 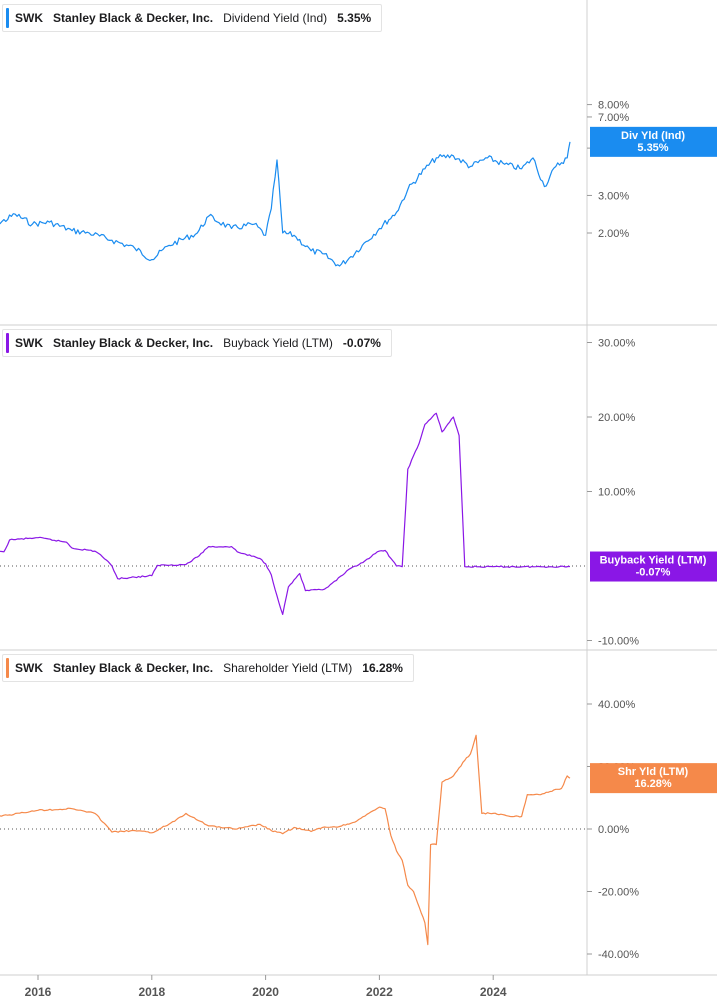 What do you see at coordinates (288, 668) in the screenshot?
I see `legend-metric: Shareholder Yield (LTM)` at bounding box center [288, 668].